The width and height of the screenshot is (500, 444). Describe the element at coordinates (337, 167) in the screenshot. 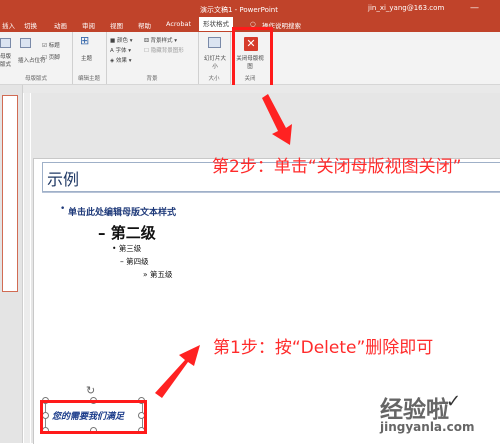

I see `annotation-step2: 第2步：单击“关闭母版视图关闭”` at that location.